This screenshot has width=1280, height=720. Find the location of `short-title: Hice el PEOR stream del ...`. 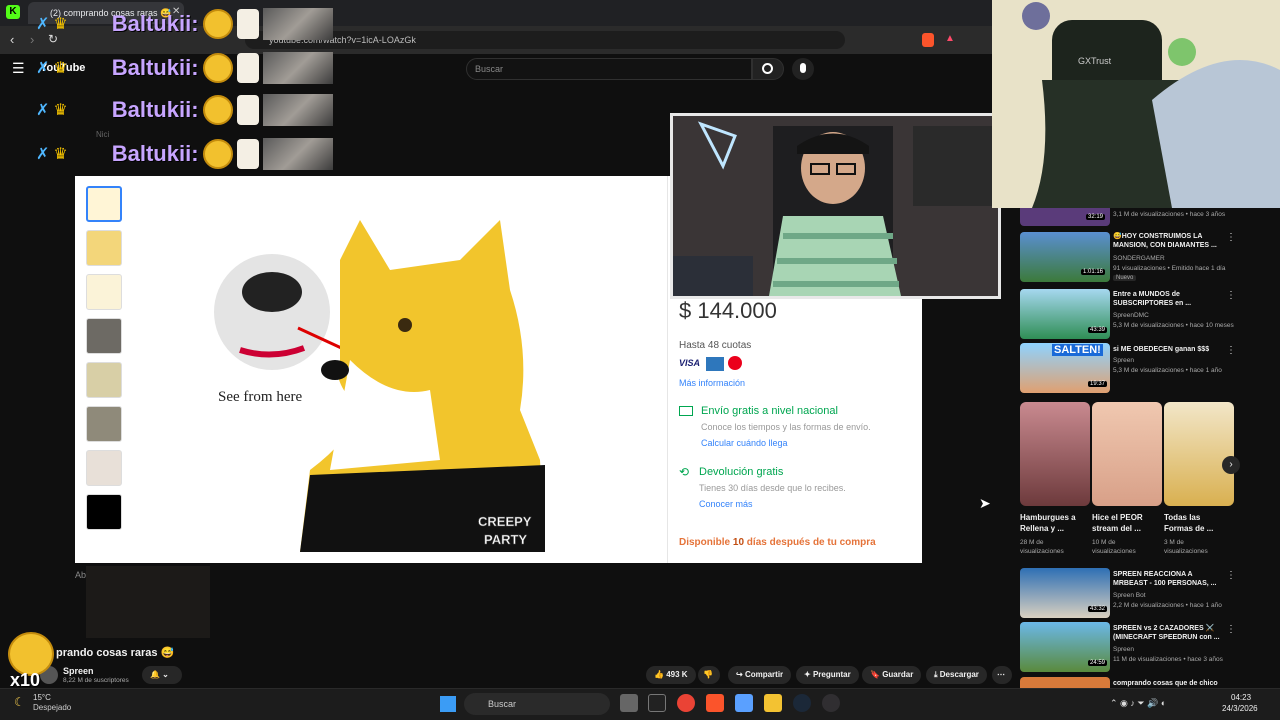

short-title: Hice el PEOR stream del ... is located at coordinates (1120, 523).